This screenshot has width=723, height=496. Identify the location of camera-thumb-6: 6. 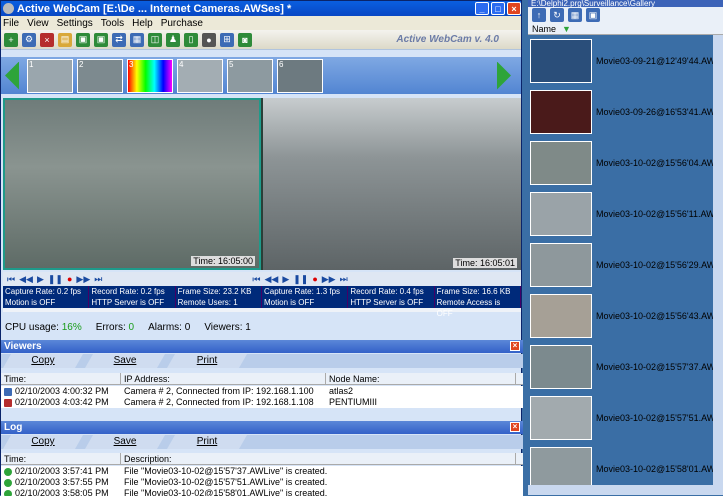
(300, 75).